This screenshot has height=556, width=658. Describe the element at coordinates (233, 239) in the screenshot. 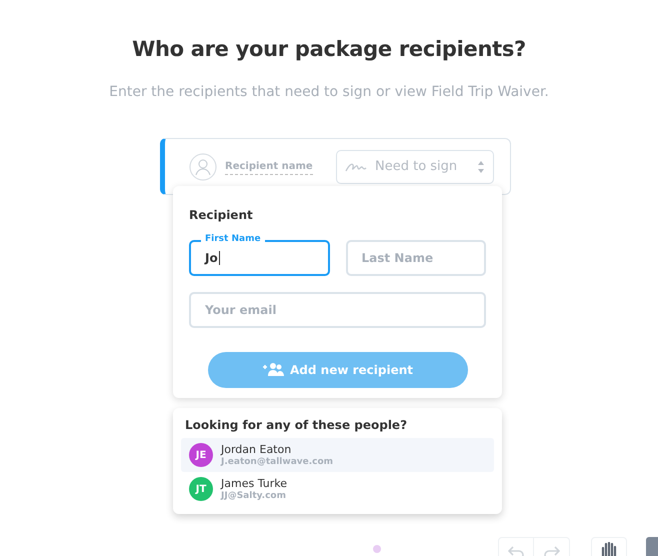

I see `field-label: First Name` at that location.